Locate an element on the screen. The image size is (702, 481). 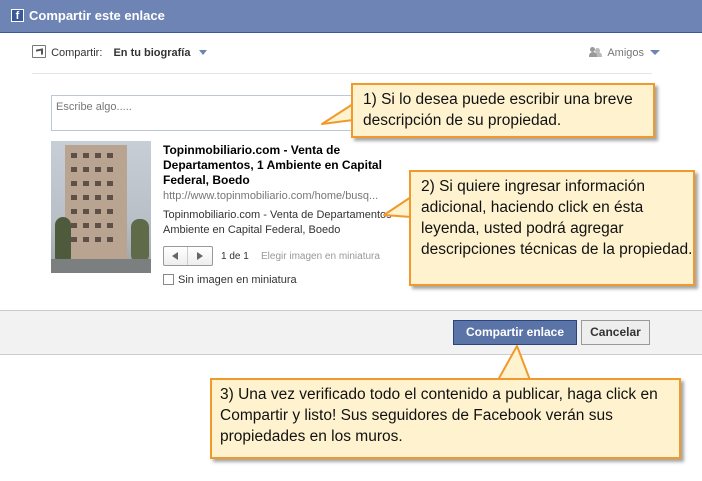
prev-thumbnail-button is located at coordinates (176, 256).